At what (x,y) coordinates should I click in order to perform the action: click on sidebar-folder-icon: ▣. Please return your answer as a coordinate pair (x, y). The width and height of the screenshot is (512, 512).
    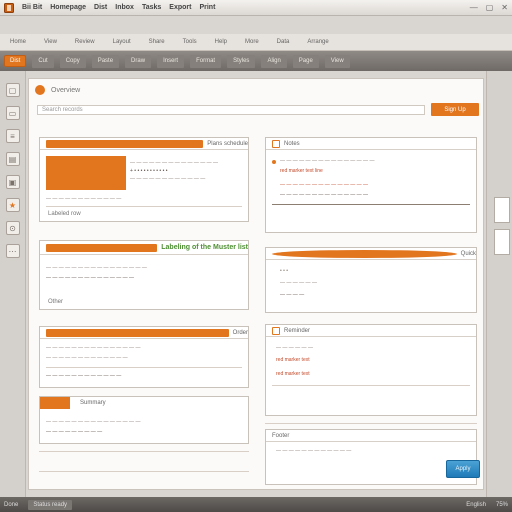
    Looking at the image, I should click on (12, 182).